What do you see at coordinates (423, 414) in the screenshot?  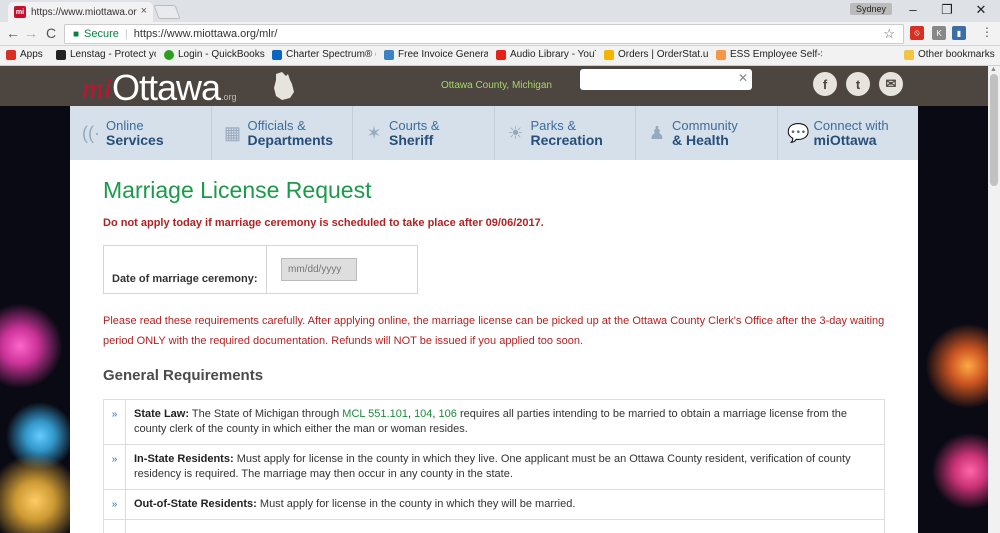 I see `mcl-104-link: 104` at bounding box center [423, 414].